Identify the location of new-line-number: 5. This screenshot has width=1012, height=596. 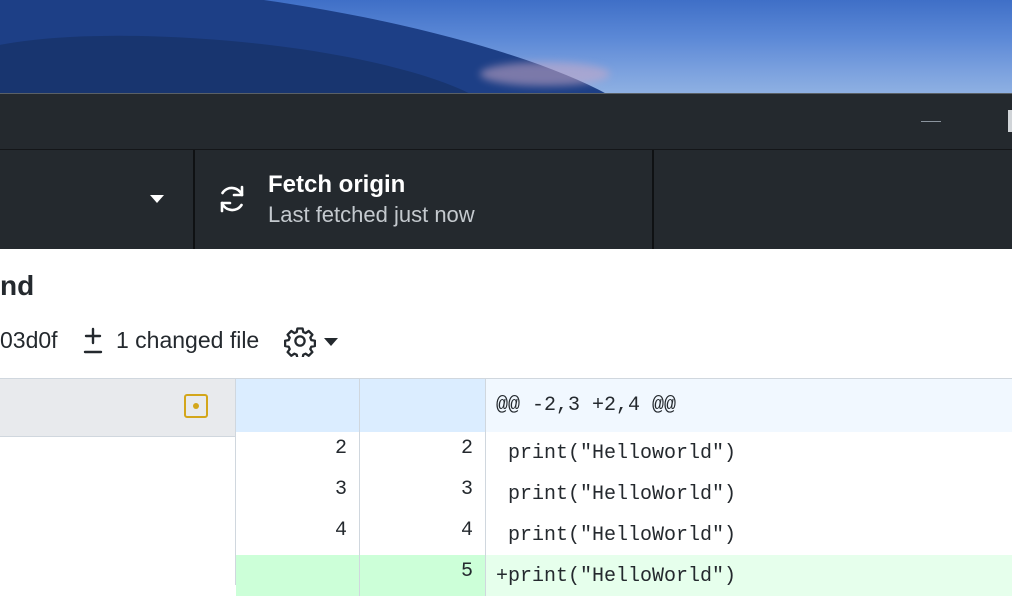
(423, 575).